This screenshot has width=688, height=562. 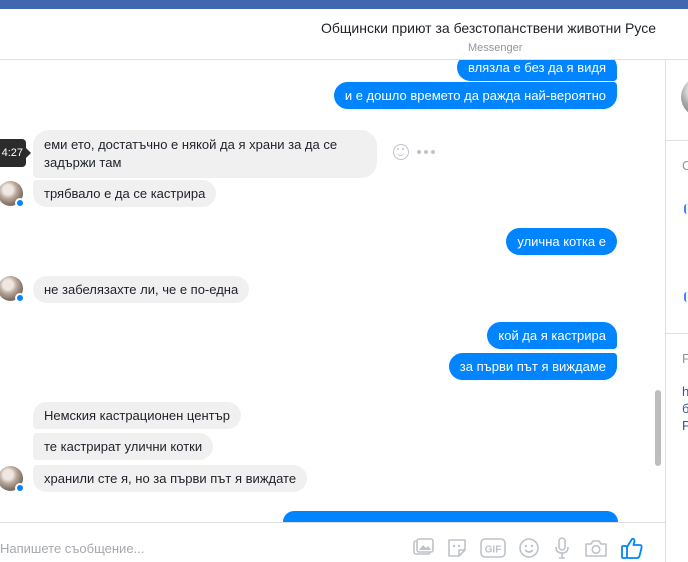 I want to click on gif-icon: GIF, so click(x=493, y=548).